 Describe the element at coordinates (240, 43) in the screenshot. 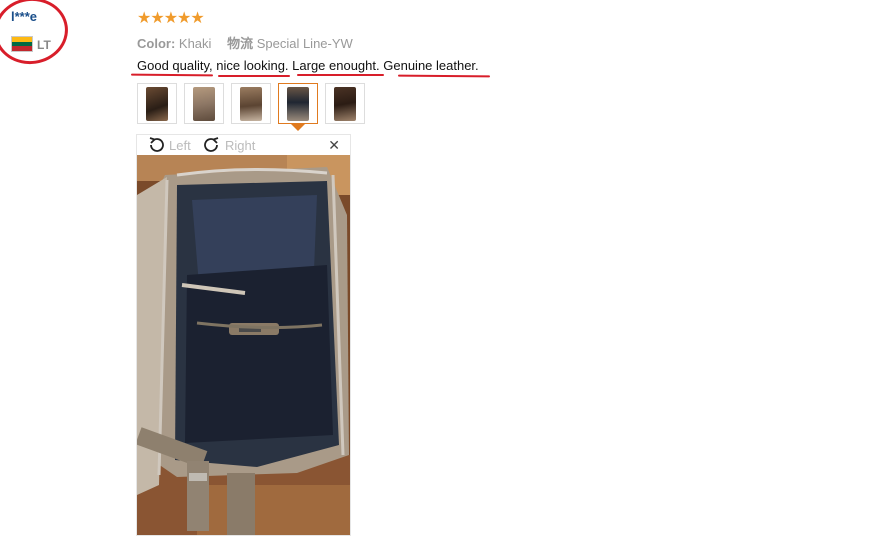

I see `shipping-label: 物流` at that location.